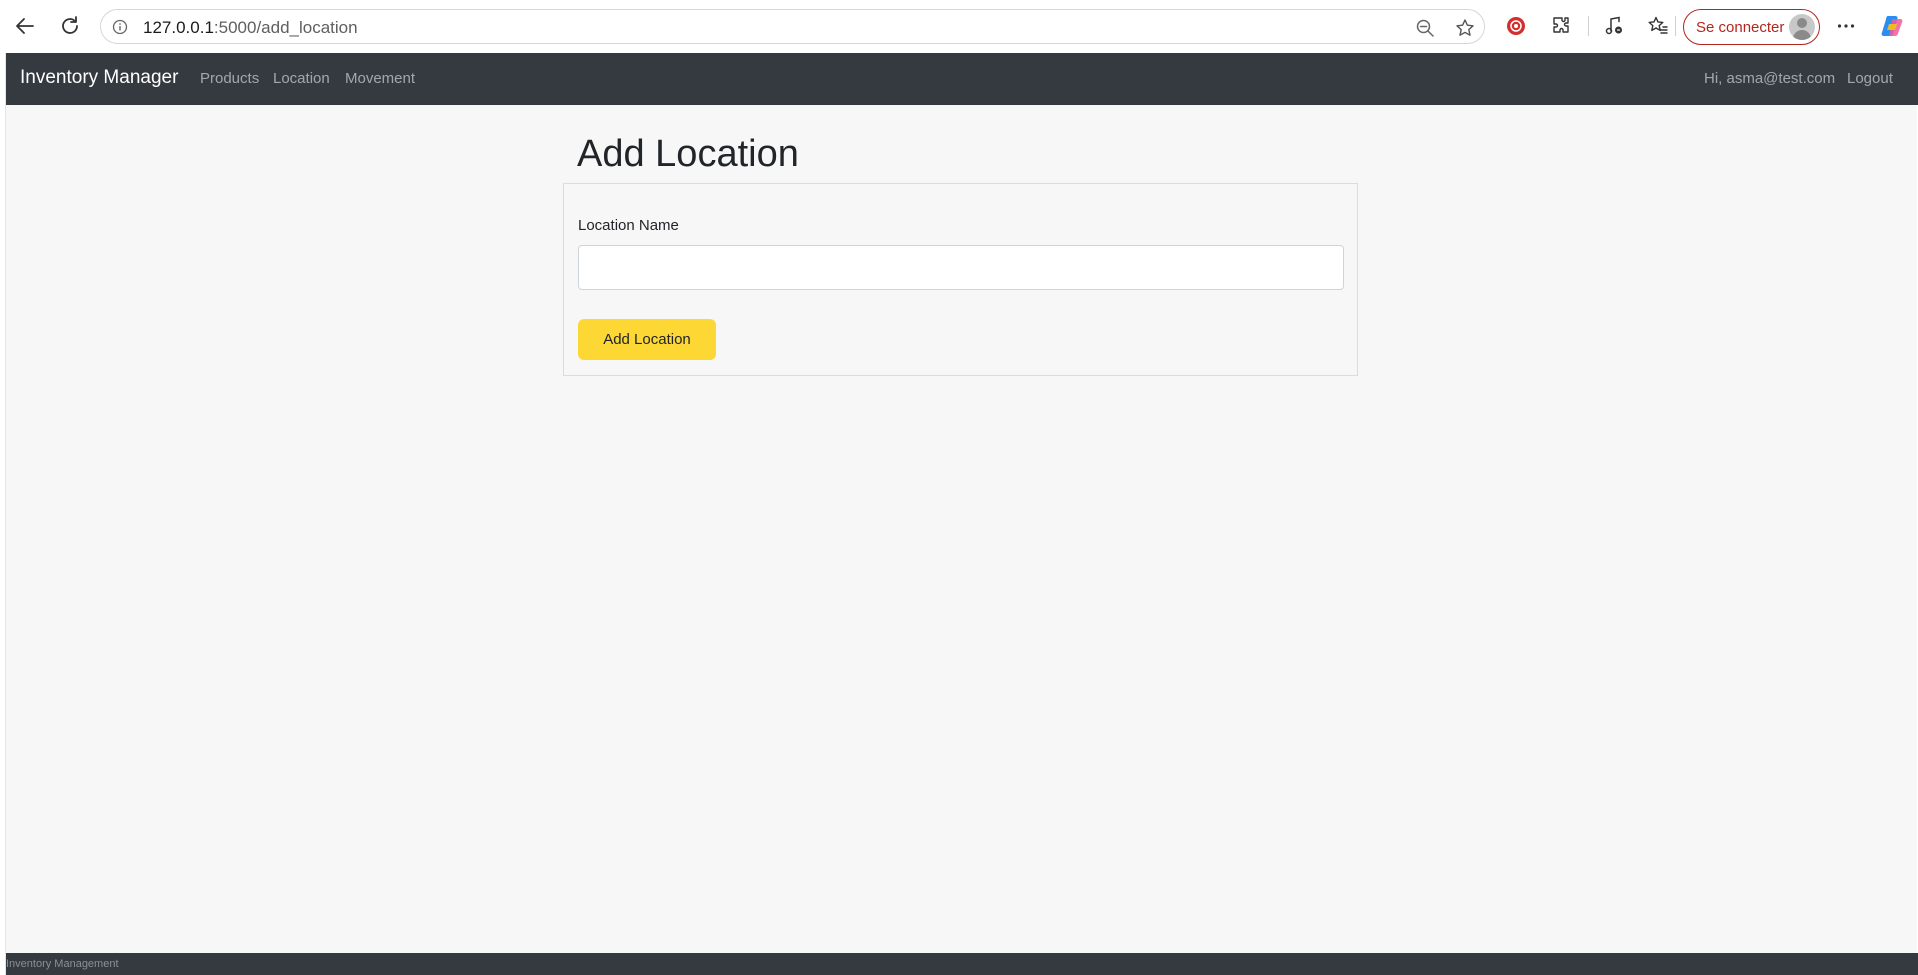 This screenshot has width=1918, height=975. Describe the element at coordinates (1846, 26) in the screenshot. I see `more-icon` at that location.